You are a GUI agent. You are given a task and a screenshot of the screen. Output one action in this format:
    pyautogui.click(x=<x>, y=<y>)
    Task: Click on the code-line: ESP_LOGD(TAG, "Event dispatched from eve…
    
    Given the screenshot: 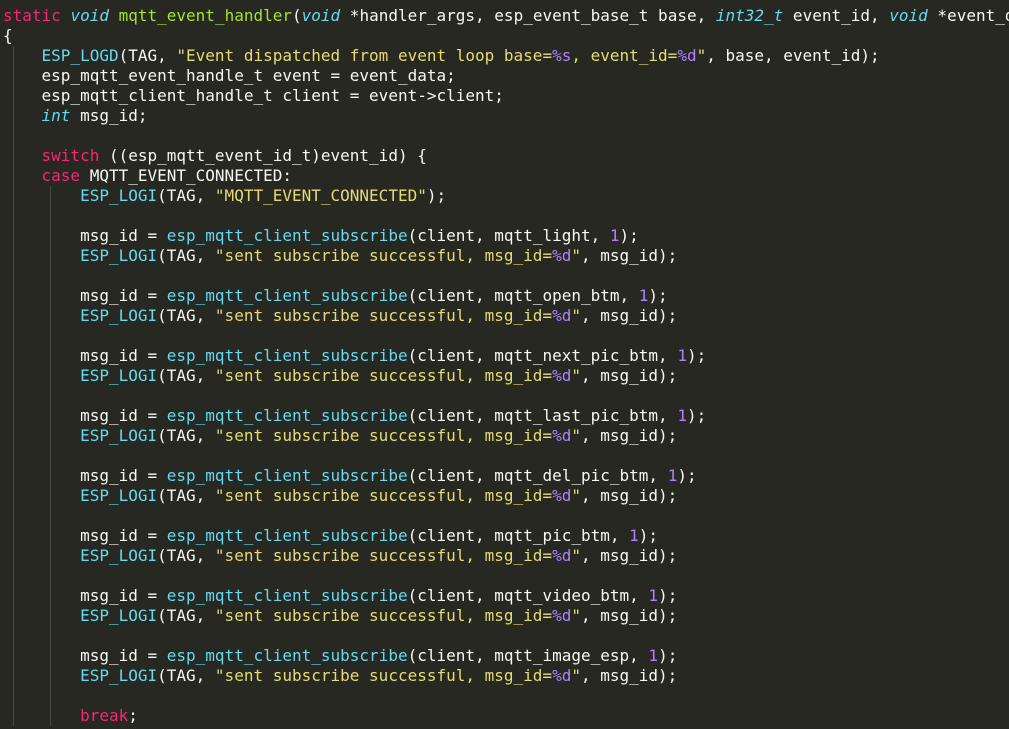 What is the action you would take?
    pyautogui.click(x=506, y=56)
    